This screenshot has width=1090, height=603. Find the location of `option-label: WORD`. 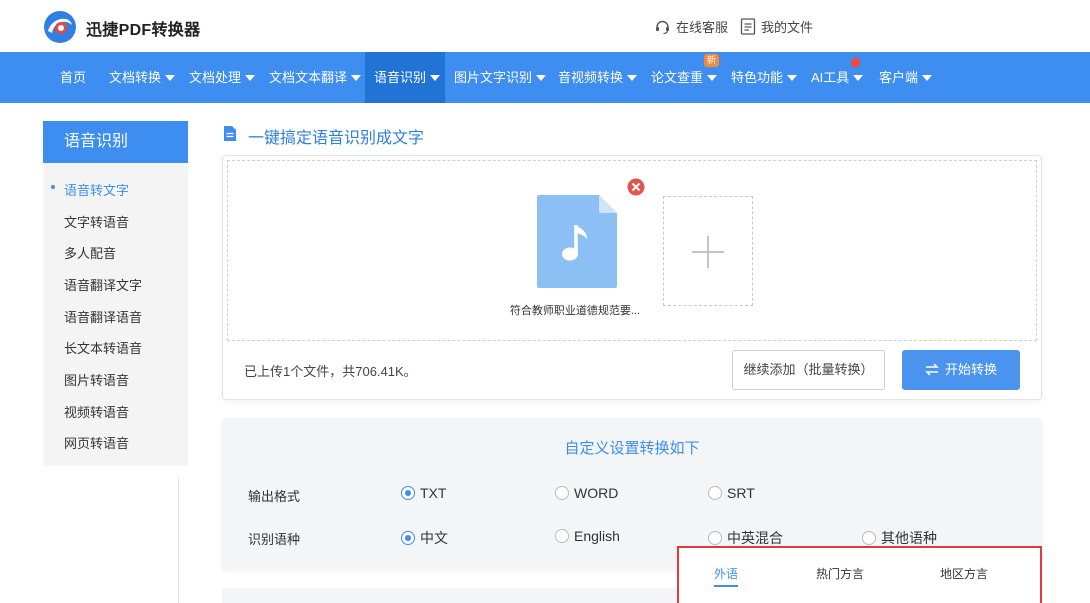

option-label: WORD is located at coordinates (596, 493).